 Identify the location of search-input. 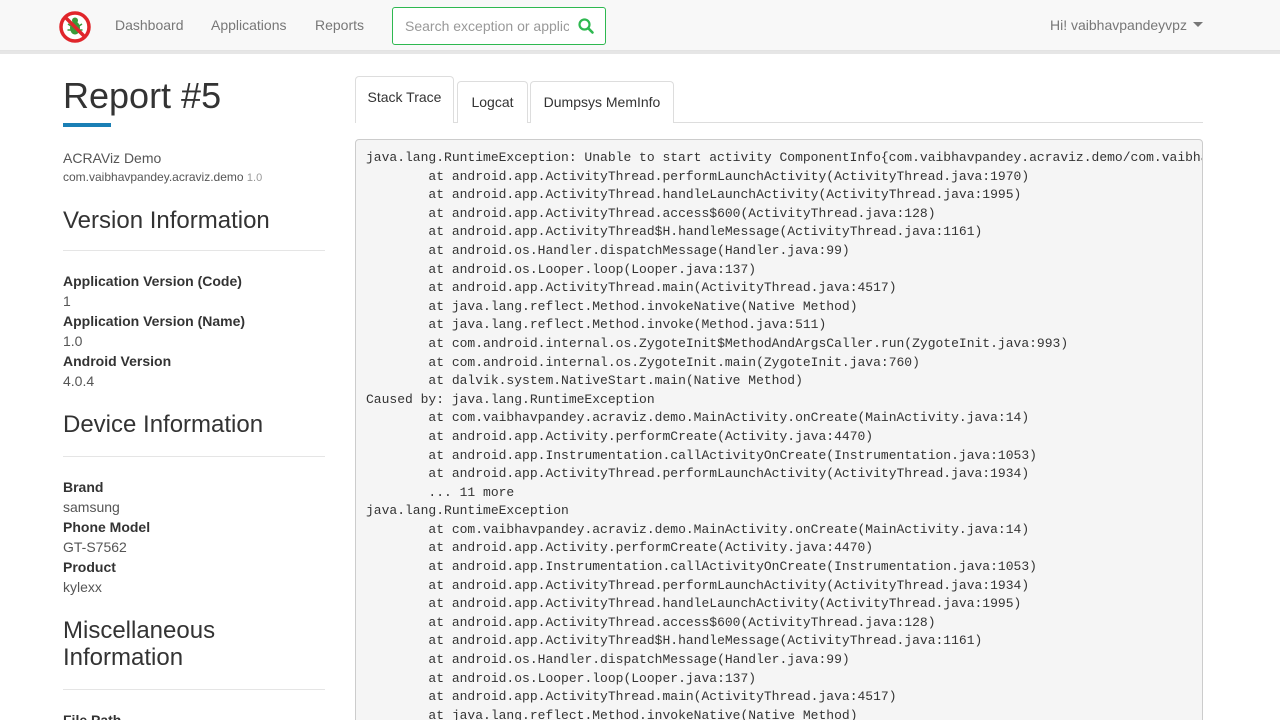
(481, 26).